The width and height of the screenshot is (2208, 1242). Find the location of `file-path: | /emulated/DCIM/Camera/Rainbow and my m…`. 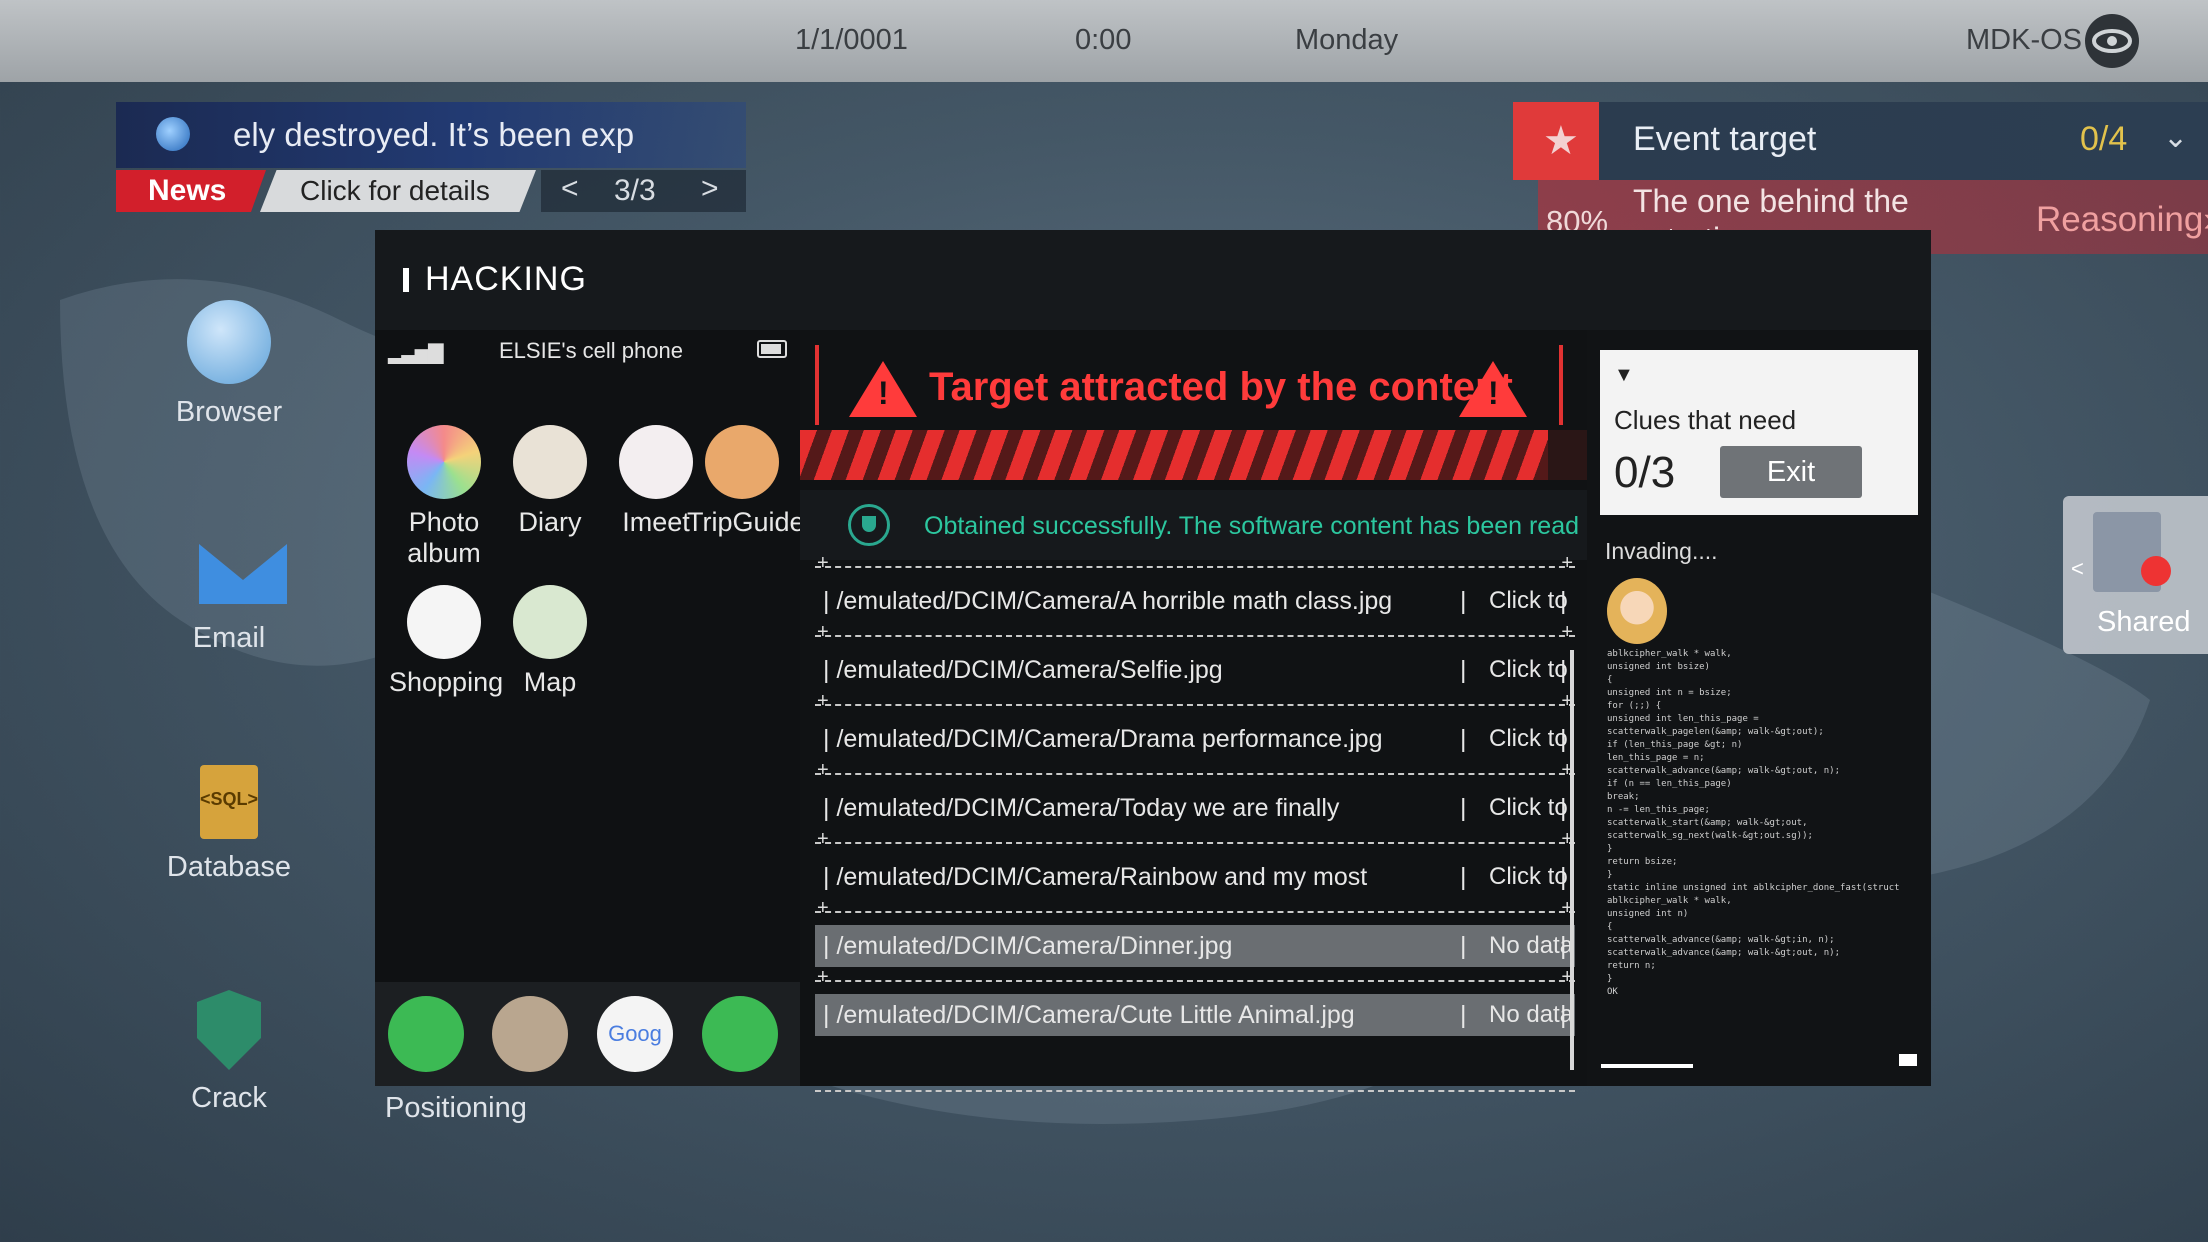

file-path: | /emulated/DCIM/Camera/Rainbow and my m… is located at coordinates (1095, 877).